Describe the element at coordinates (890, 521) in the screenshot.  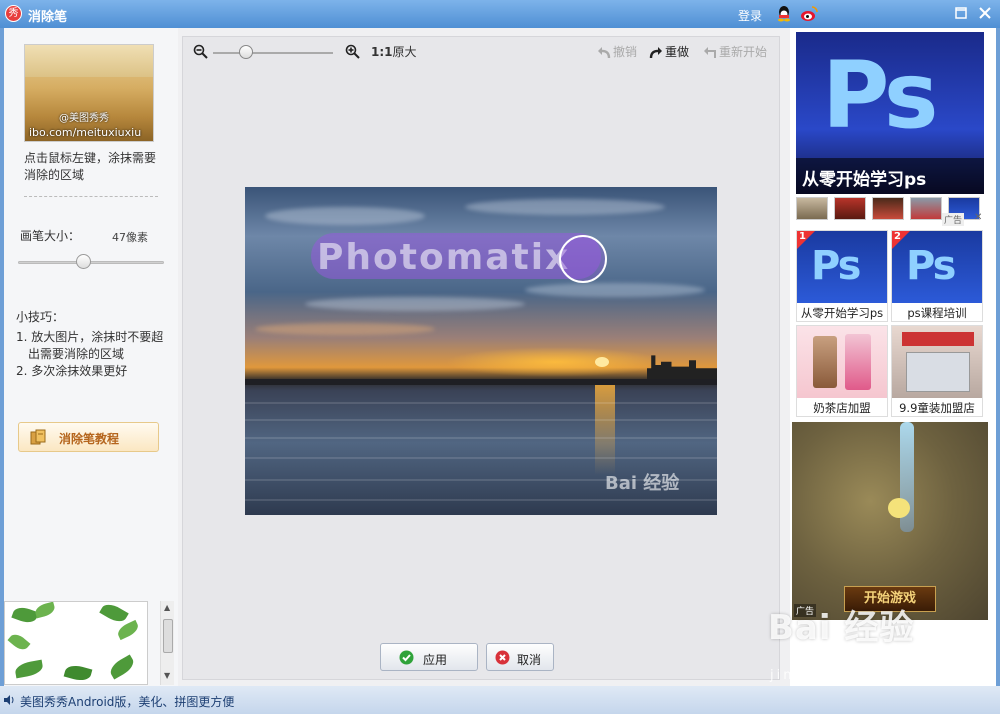
I see `game-ad: 开始游戏 广告` at that location.